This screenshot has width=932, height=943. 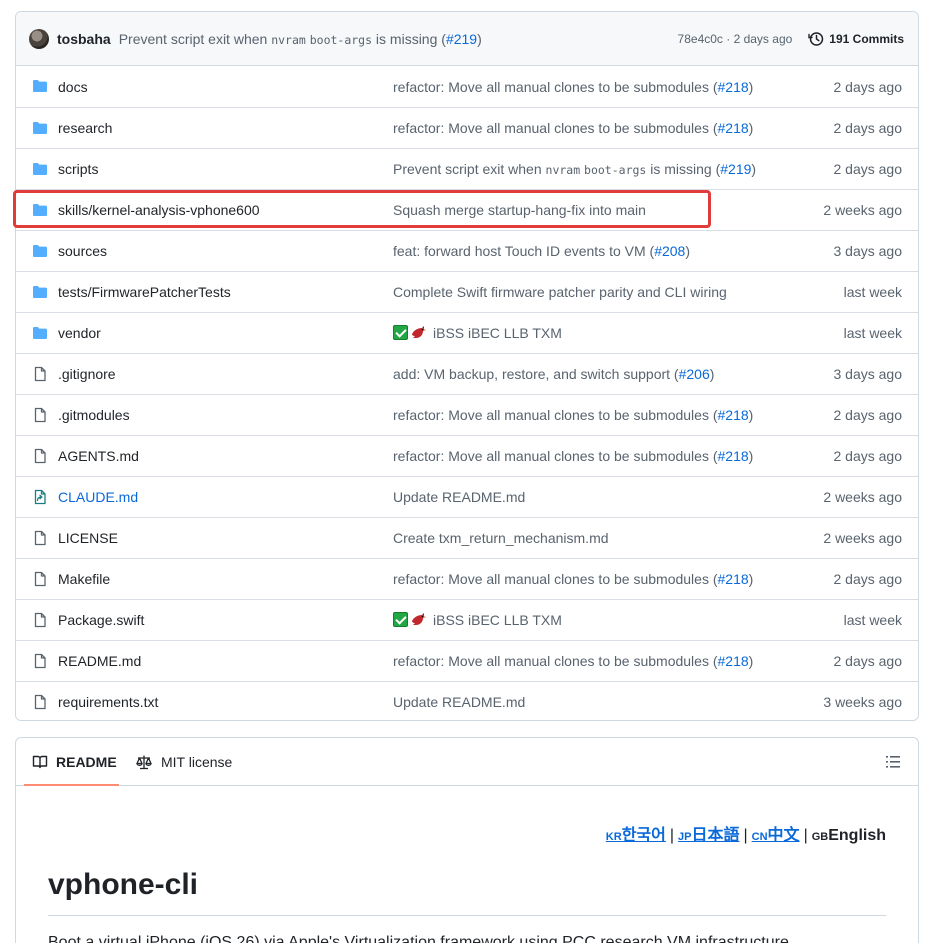 What do you see at coordinates (735, 39) in the screenshot?
I see `commit-sha: 78e4c0c · 2 days ago` at bounding box center [735, 39].